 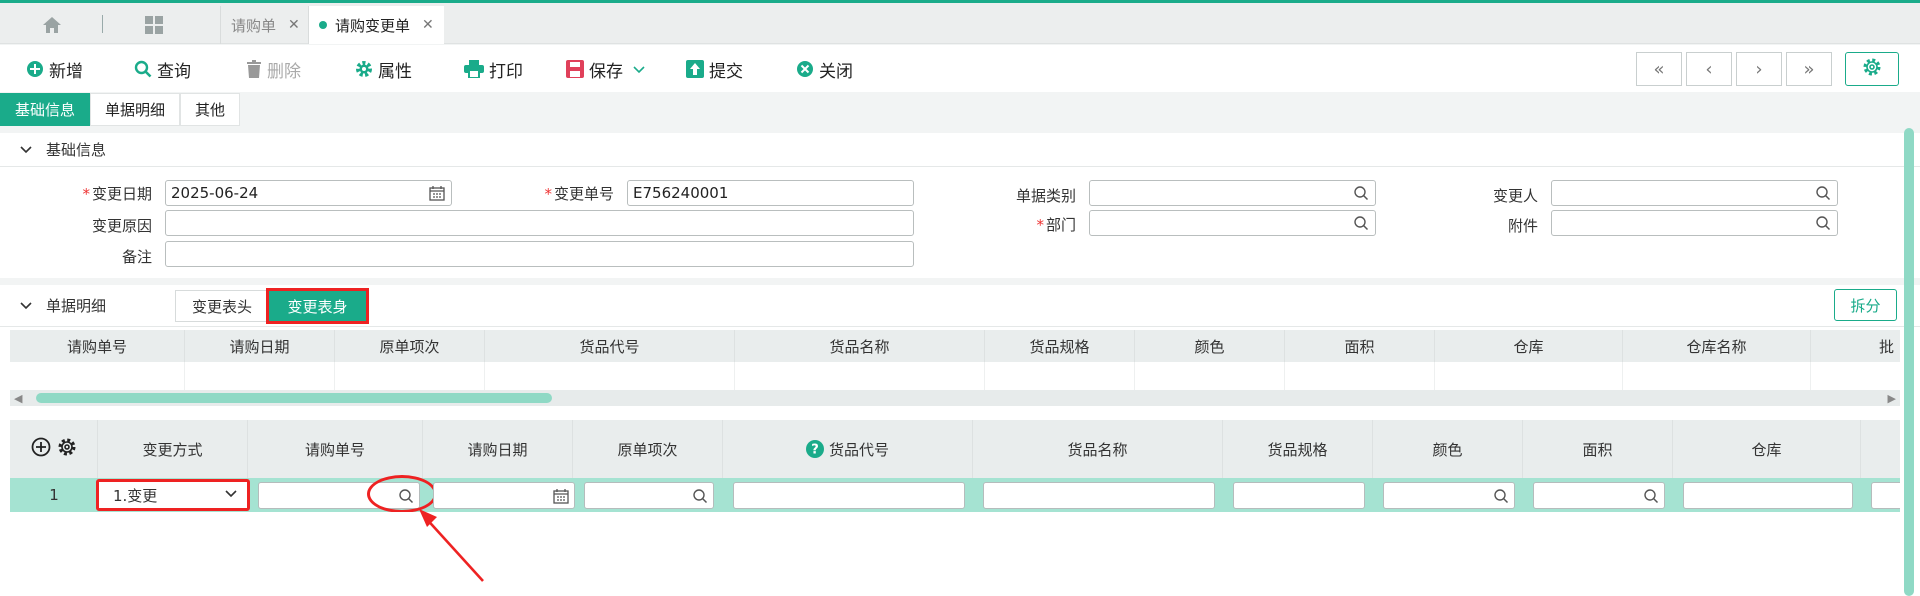 What do you see at coordinates (575, 69) in the screenshot?
I see `floppy-icon` at bounding box center [575, 69].